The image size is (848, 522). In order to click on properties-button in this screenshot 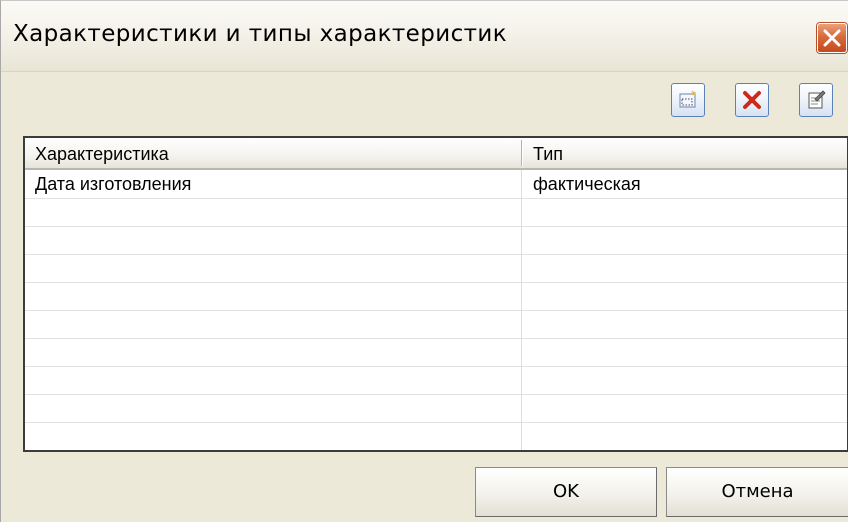, I will do `click(816, 100)`.